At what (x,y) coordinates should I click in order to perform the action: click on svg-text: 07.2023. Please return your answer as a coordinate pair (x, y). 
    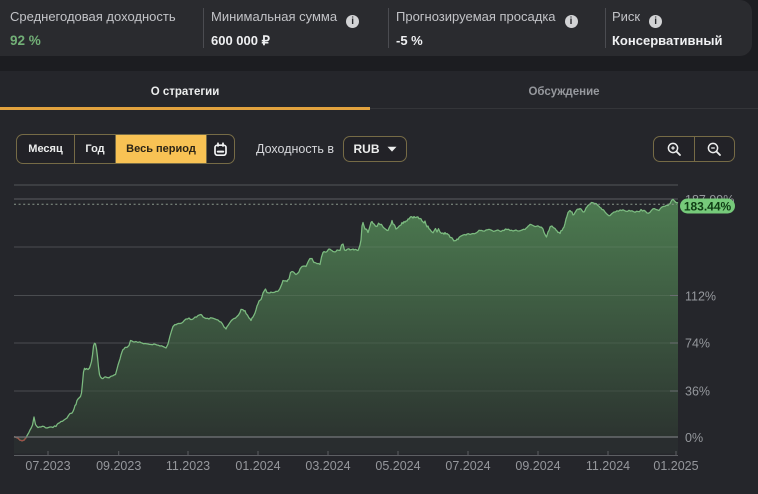
    Looking at the image, I should click on (47, 466).